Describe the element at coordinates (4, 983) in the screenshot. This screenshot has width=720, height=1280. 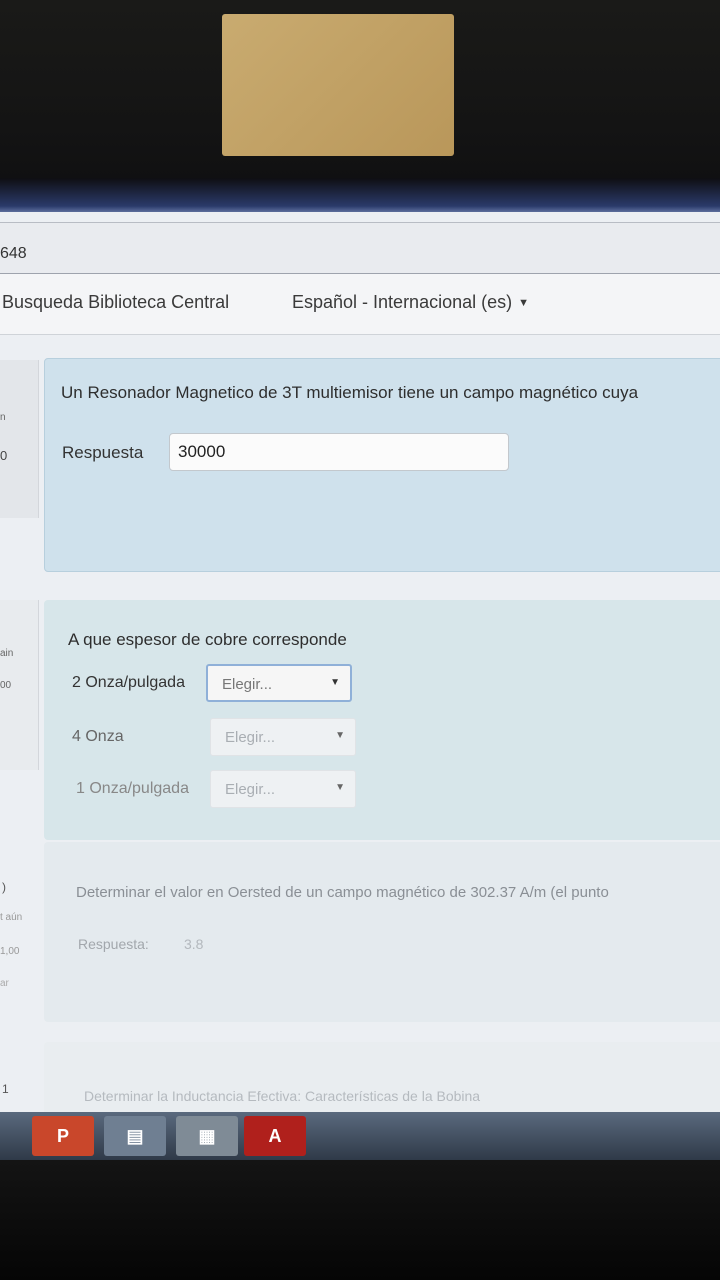
I see `question-info-text: ar` at that location.